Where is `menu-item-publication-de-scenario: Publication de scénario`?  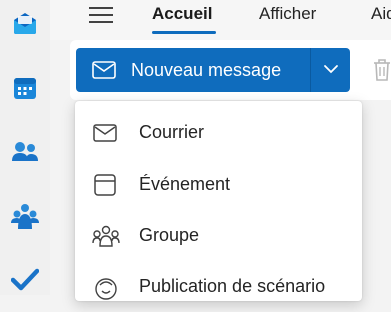
menu-item-publication-de-scenario: Publication de scénario is located at coordinates (218, 287).